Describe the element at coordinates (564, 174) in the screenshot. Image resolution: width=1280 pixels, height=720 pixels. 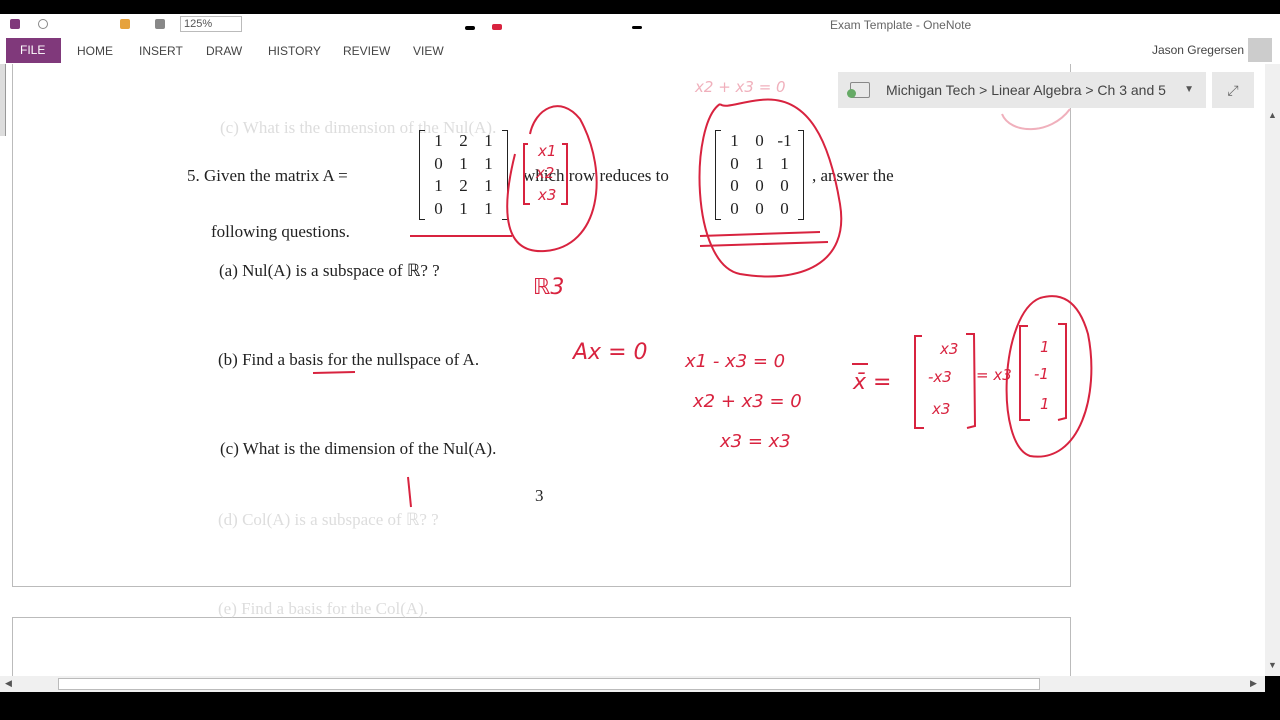
I see `ink-bracket-right` at that location.